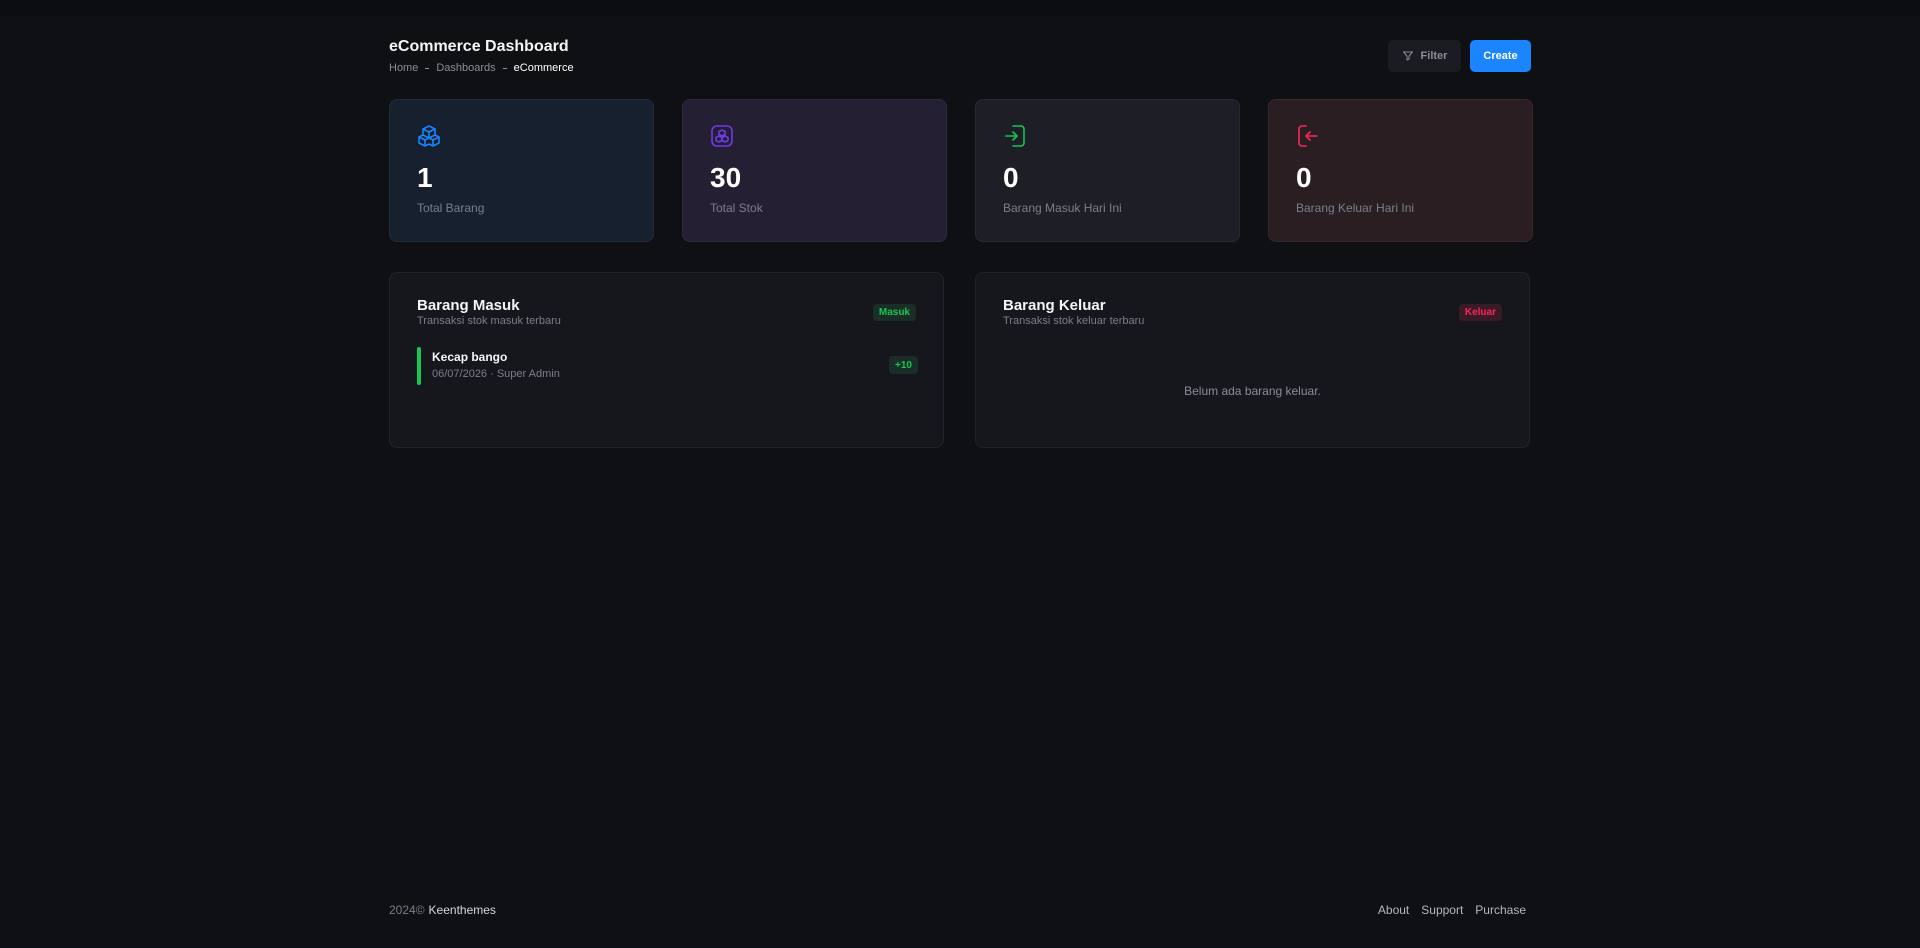 Image resolution: width=1920 pixels, height=948 pixels. What do you see at coordinates (425, 177) in the screenshot?
I see `stat-value: 1` at bounding box center [425, 177].